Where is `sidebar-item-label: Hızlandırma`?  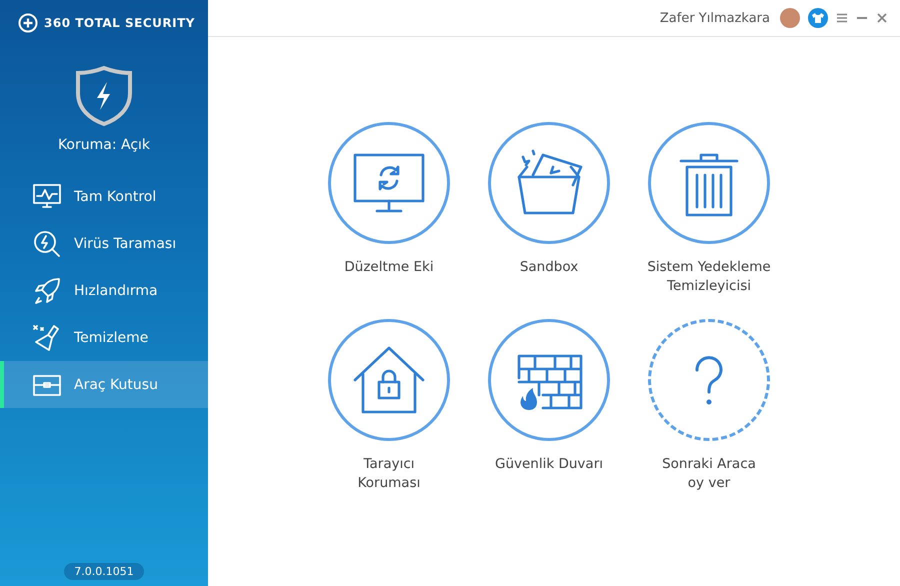 sidebar-item-label: Hızlandırma is located at coordinates (116, 290).